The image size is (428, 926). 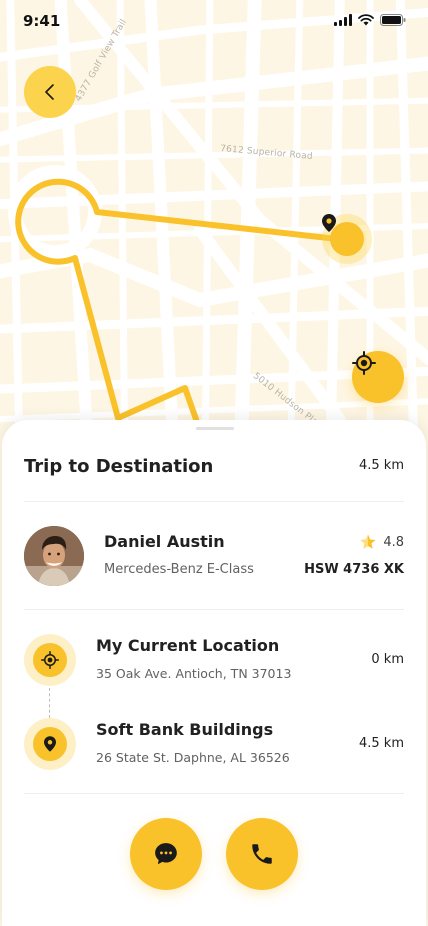 I want to click on chat-button, so click(x=166, y=854).